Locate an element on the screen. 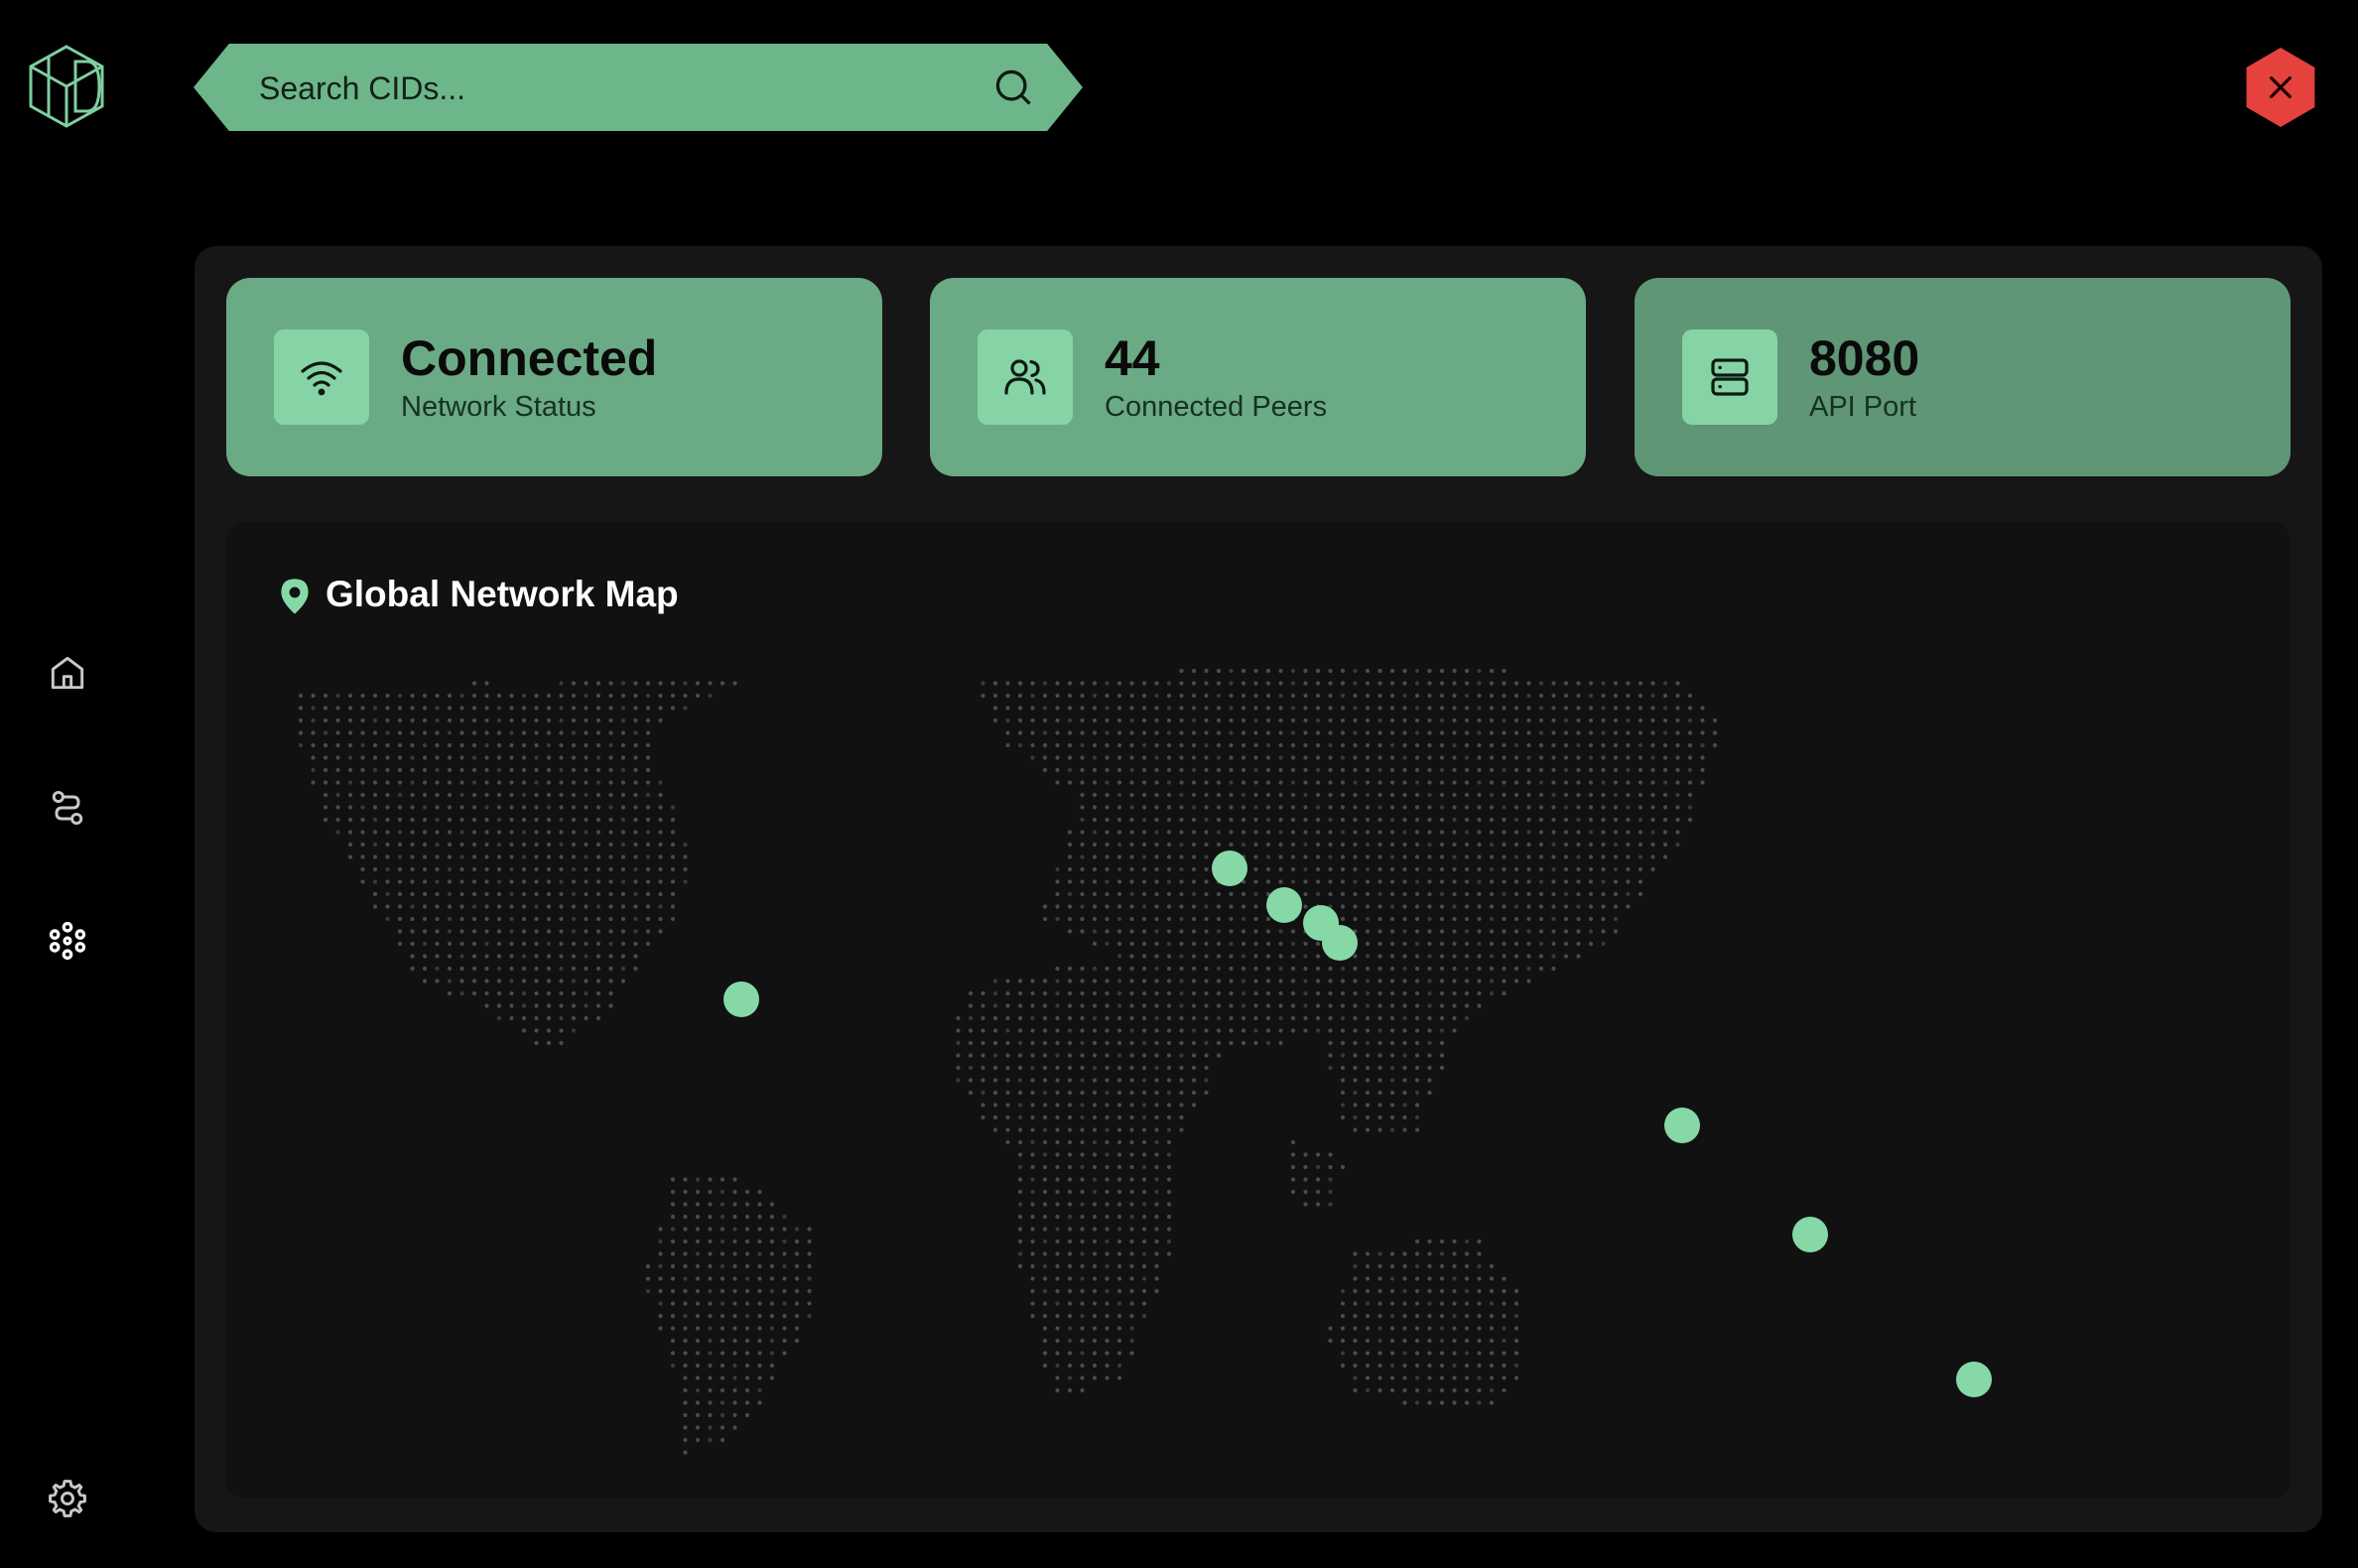 This screenshot has height=1568, width=2358. sidebar-item-settings is located at coordinates (67, 1498).